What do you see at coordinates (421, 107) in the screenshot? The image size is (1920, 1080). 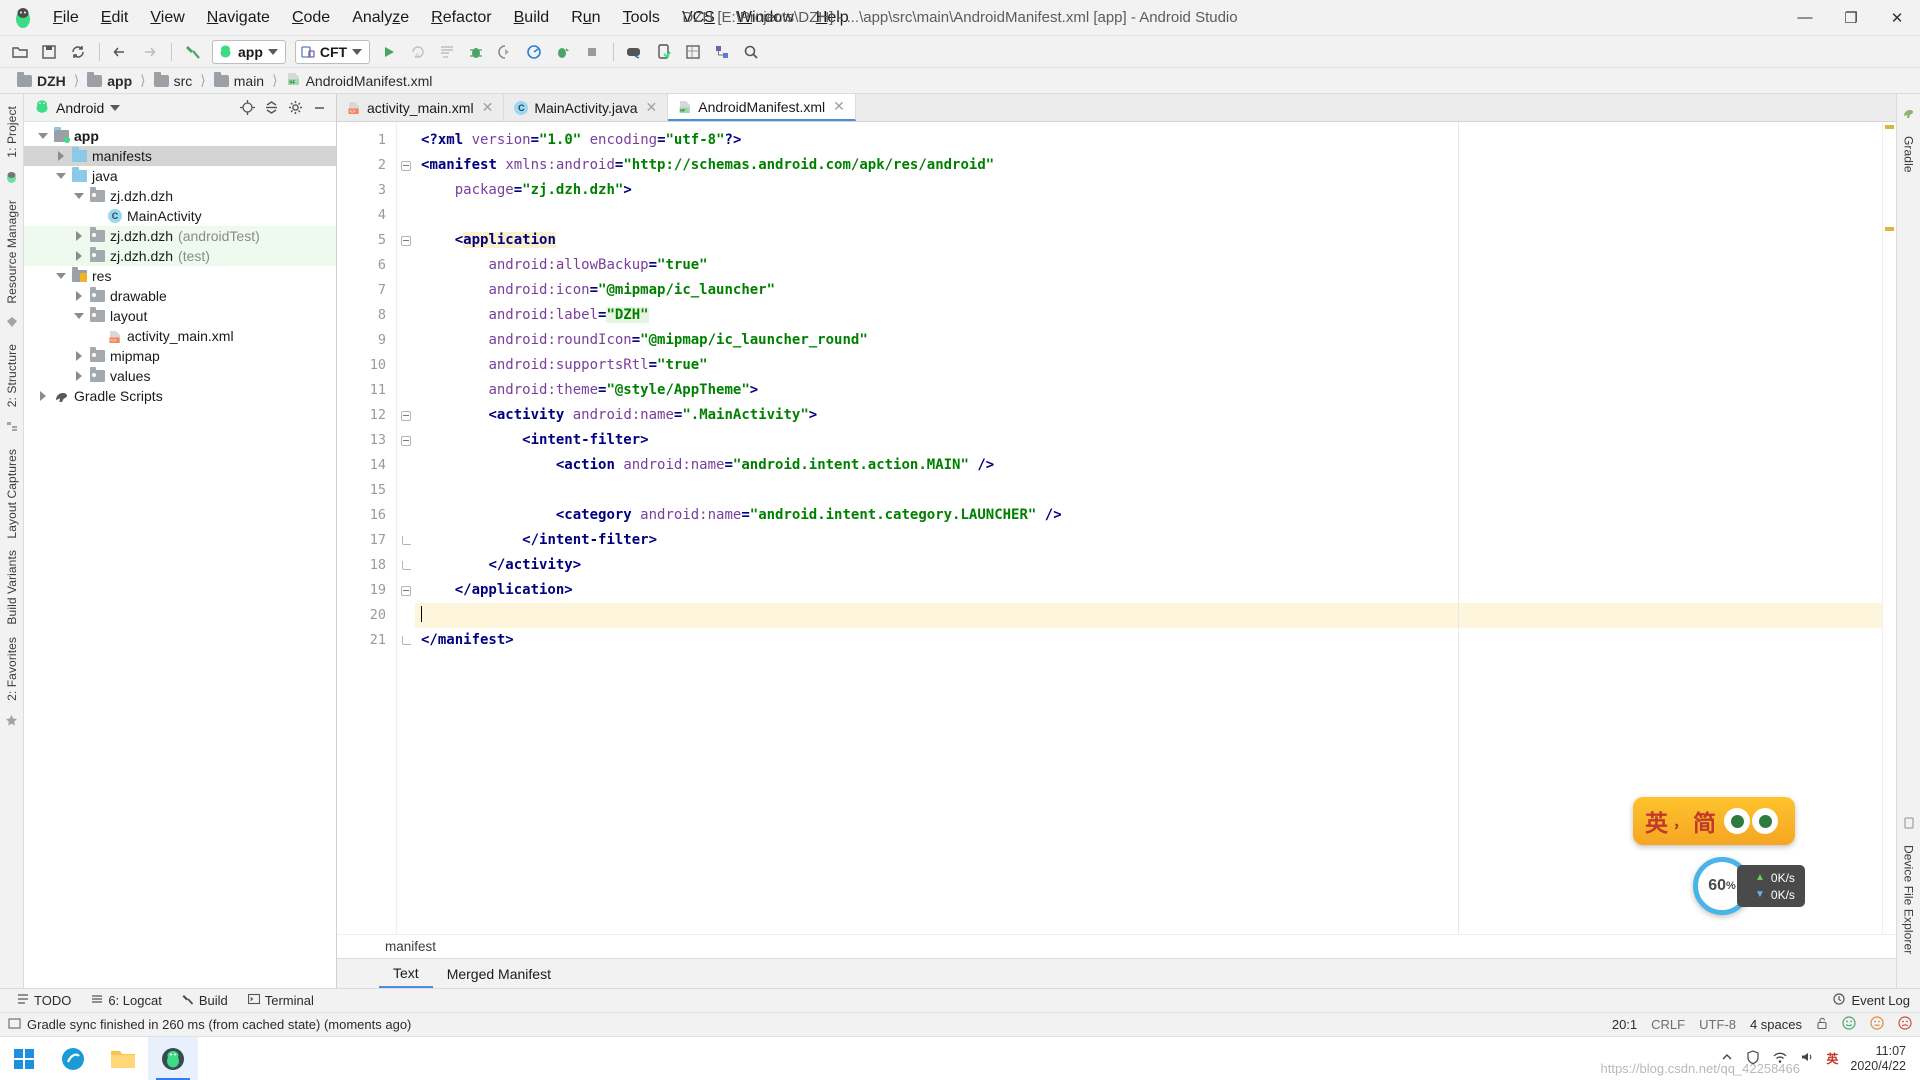 I see `editor-tab-activity-main-xml: <> activity_main.xml ✕` at bounding box center [421, 107].